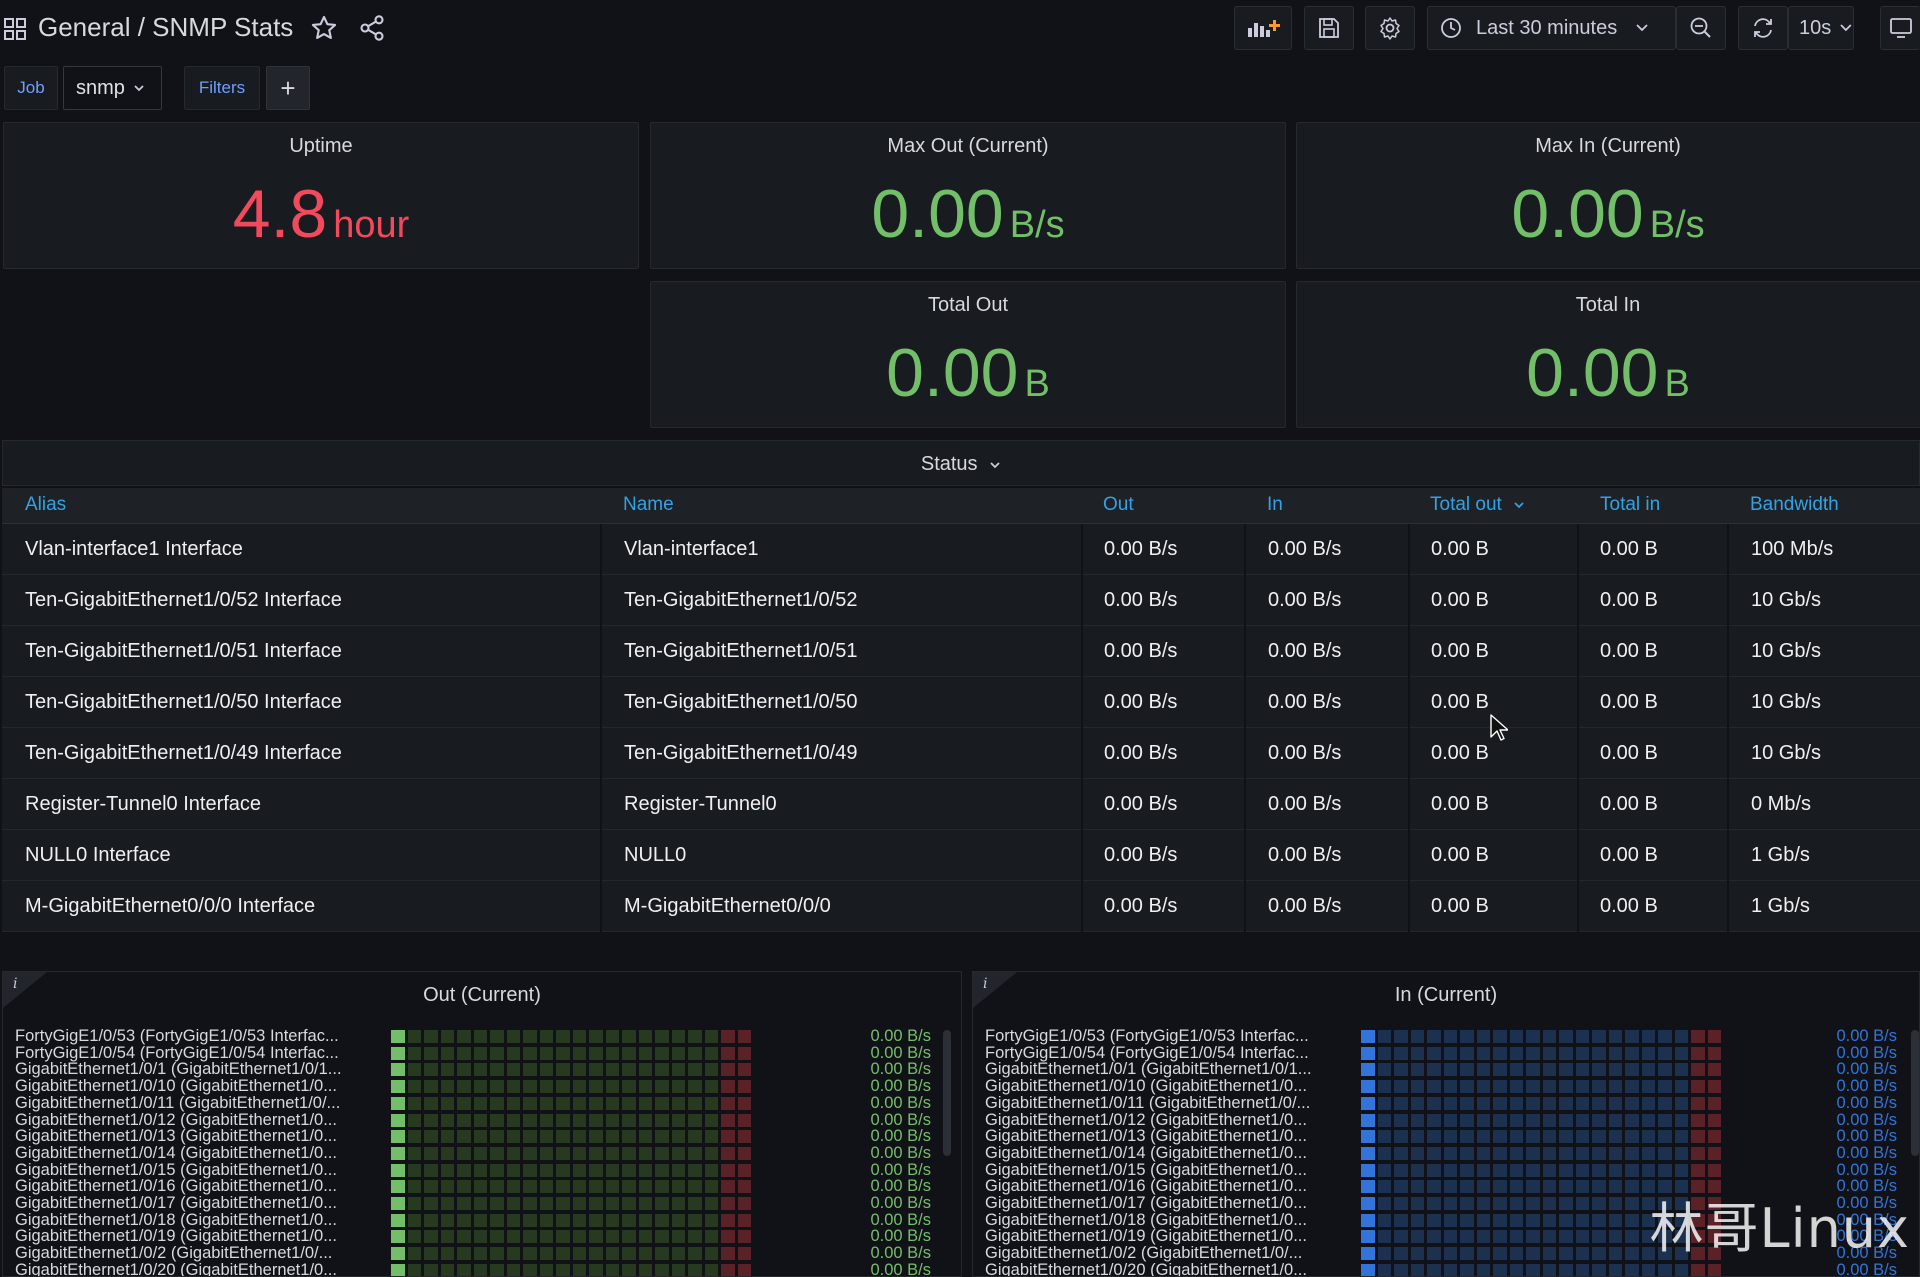 The image size is (1920, 1277). What do you see at coordinates (222, 27) in the screenshot?
I see `dashboard-title: SNMP Stats` at bounding box center [222, 27].